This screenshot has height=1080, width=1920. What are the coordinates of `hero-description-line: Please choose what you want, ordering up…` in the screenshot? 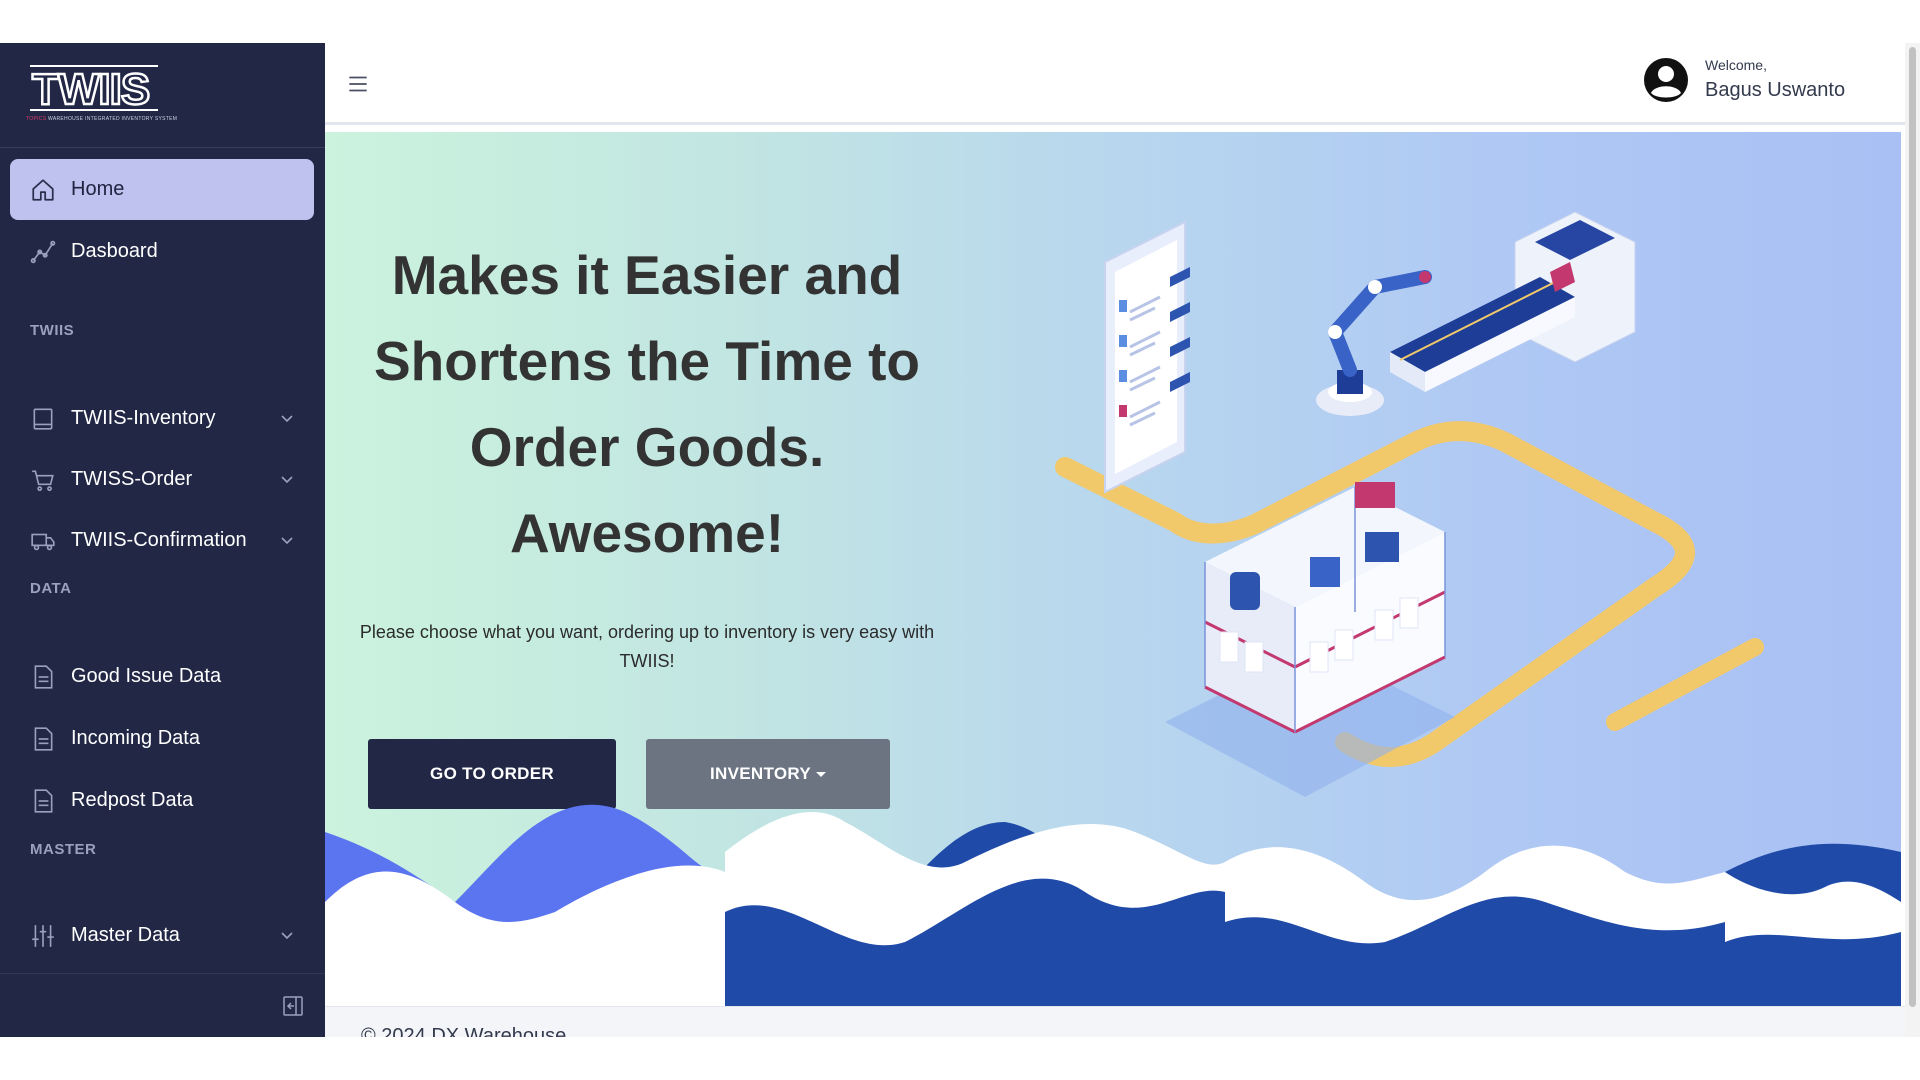 It's located at (647, 632).